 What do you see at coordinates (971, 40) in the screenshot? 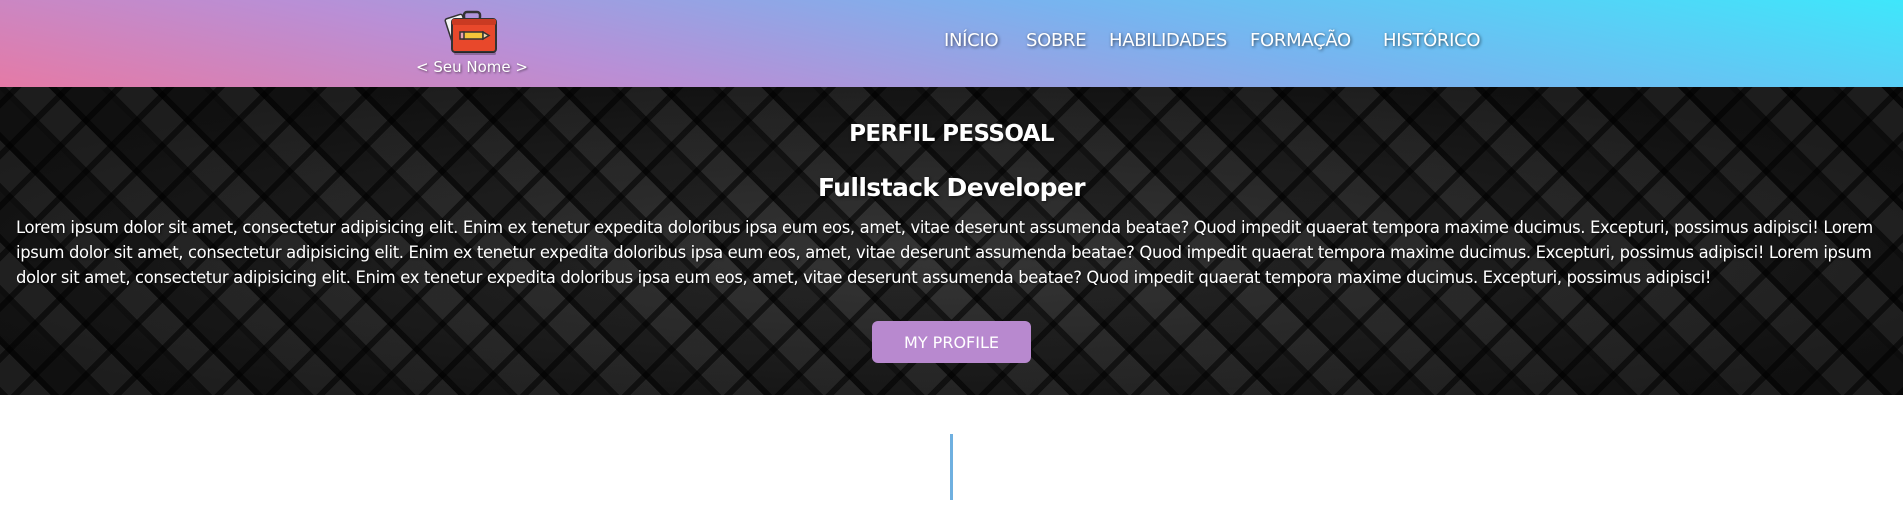
I see `nav-item-inicio: INÍCIO` at bounding box center [971, 40].